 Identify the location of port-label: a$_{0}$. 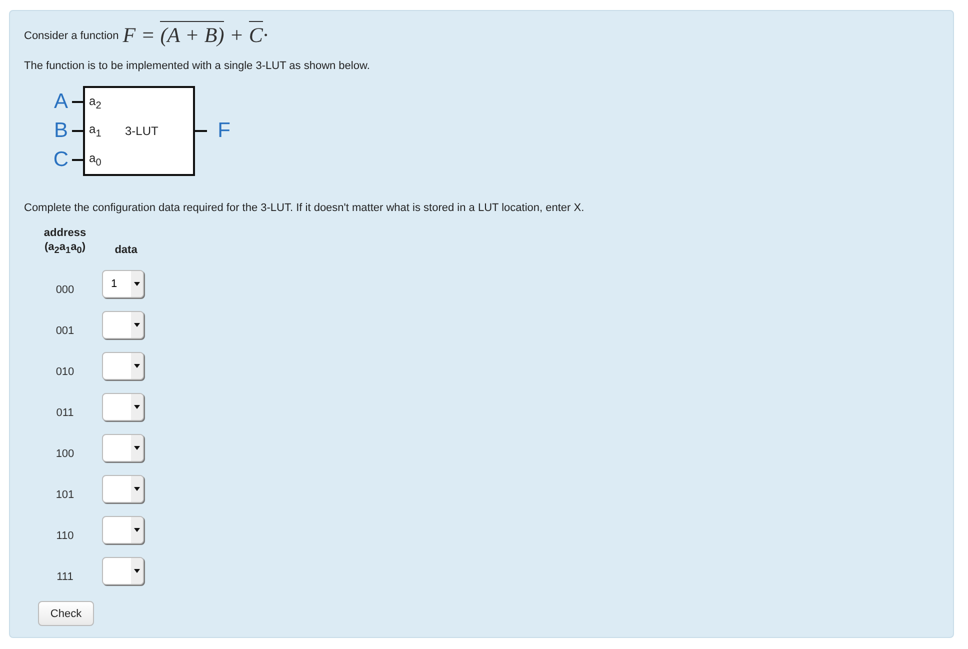
(95, 159).